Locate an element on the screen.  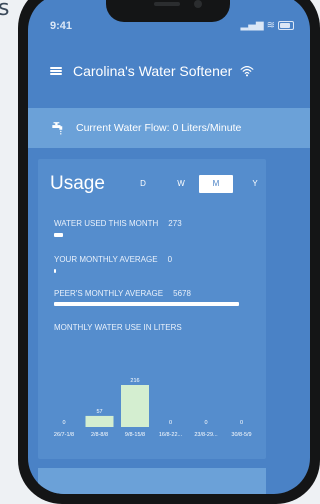
chart-data-label: 216 is located at coordinates (134, 381).